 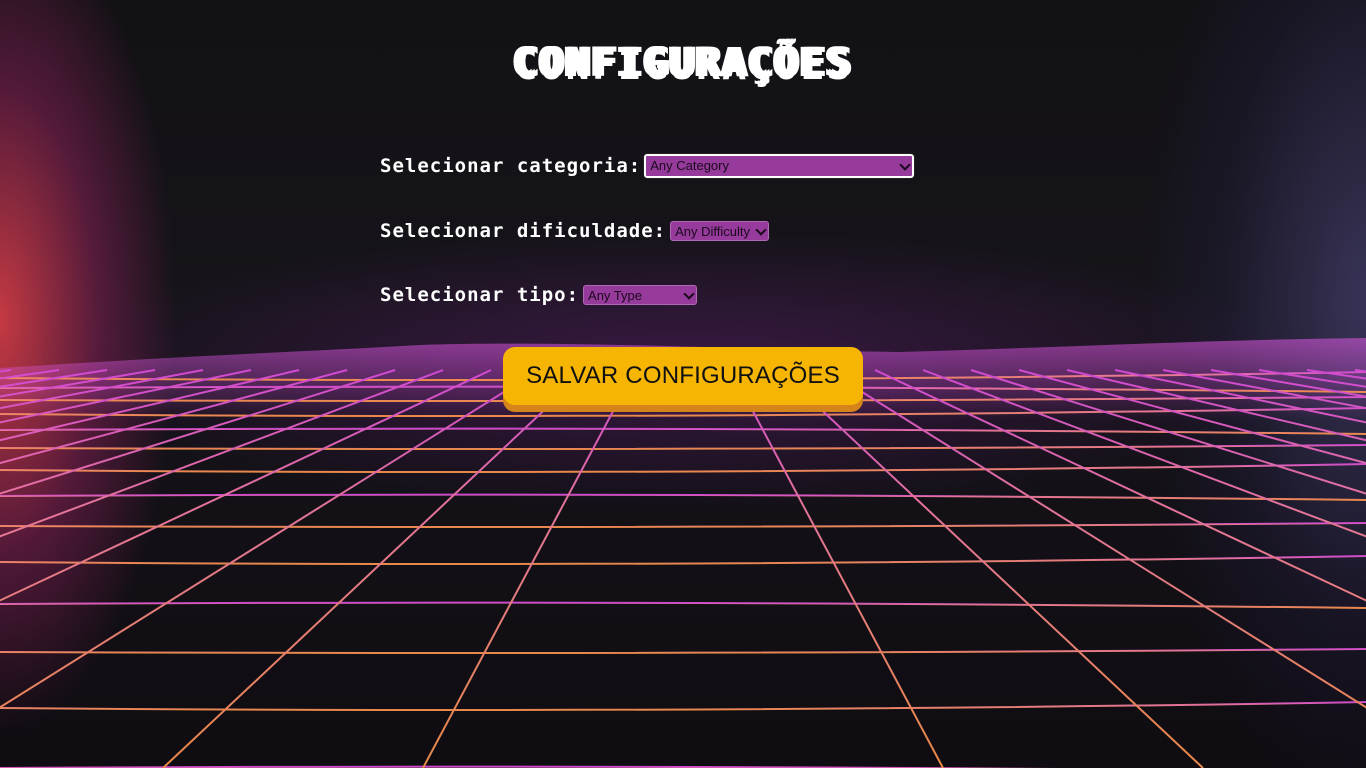 I want to click on difficulty-field: Selecionar dificuldade: Any Difficulty, so click(x=575, y=231).